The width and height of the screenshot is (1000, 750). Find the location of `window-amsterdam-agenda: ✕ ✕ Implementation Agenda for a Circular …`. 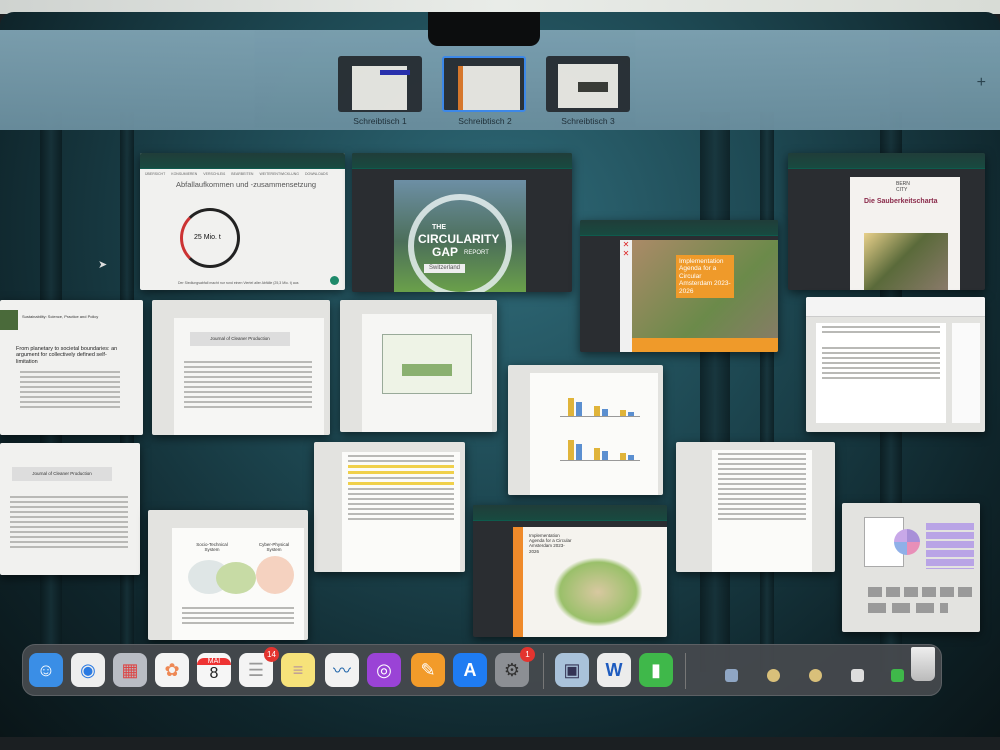

window-amsterdam-agenda: ✕ ✕ Implementation Agenda for a Circular … is located at coordinates (679, 286).